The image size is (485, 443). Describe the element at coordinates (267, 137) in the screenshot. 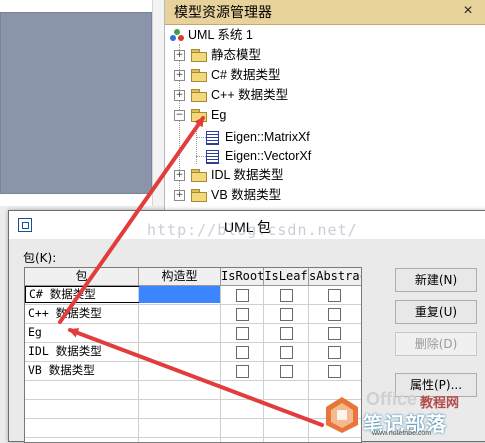

I see `tree-item-label: Eigen::MatrixXf` at that location.